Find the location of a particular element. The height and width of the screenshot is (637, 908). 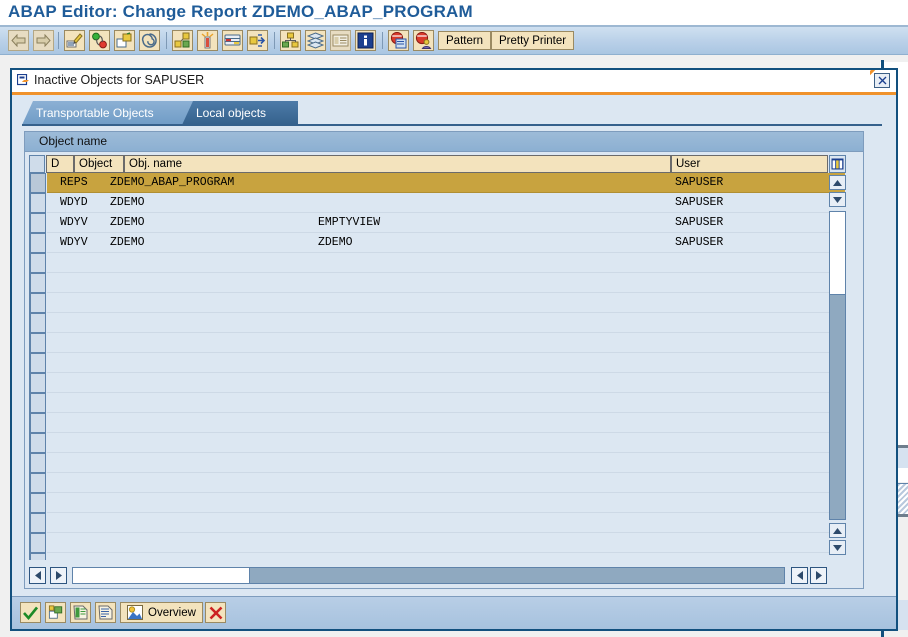

where-used-list-button is located at coordinates (182, 40).